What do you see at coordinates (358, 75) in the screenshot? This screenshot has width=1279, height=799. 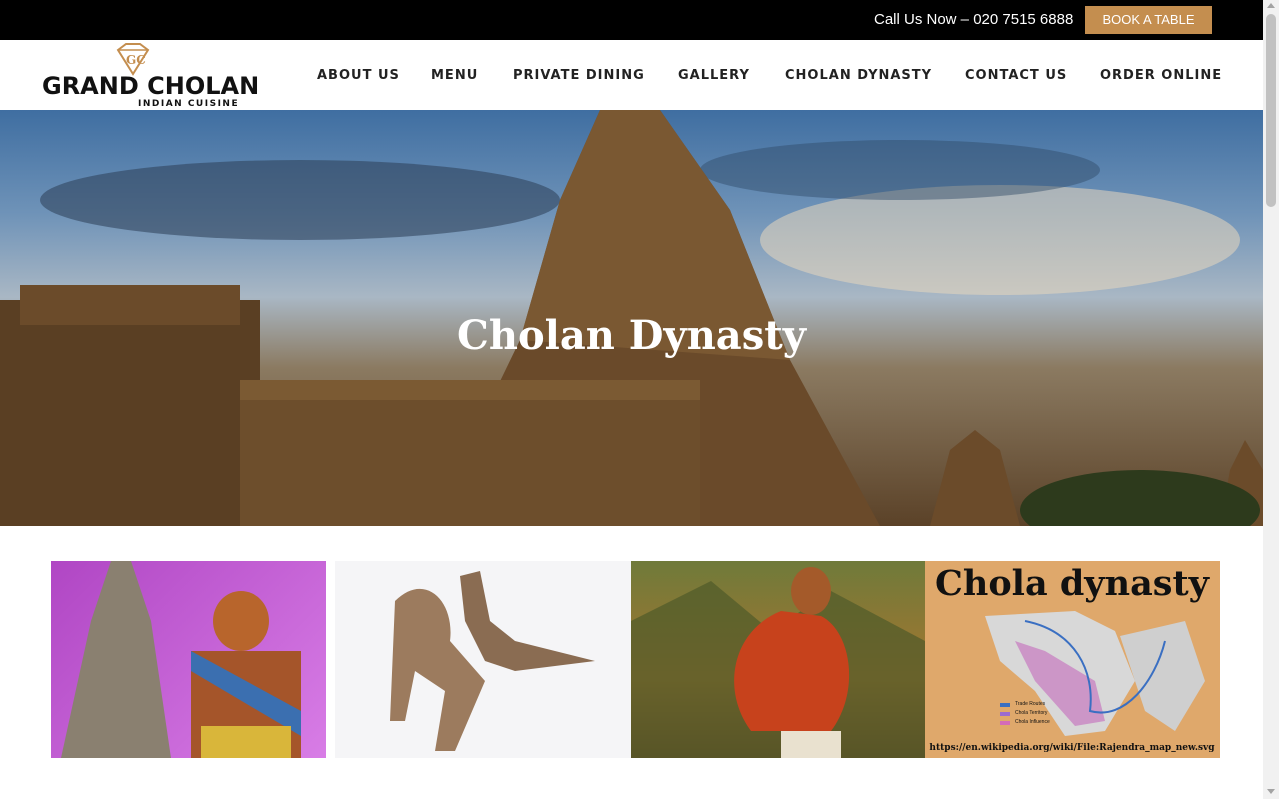 I see `nav-about-us: ABOUT US` at bounding box center [358, 75].